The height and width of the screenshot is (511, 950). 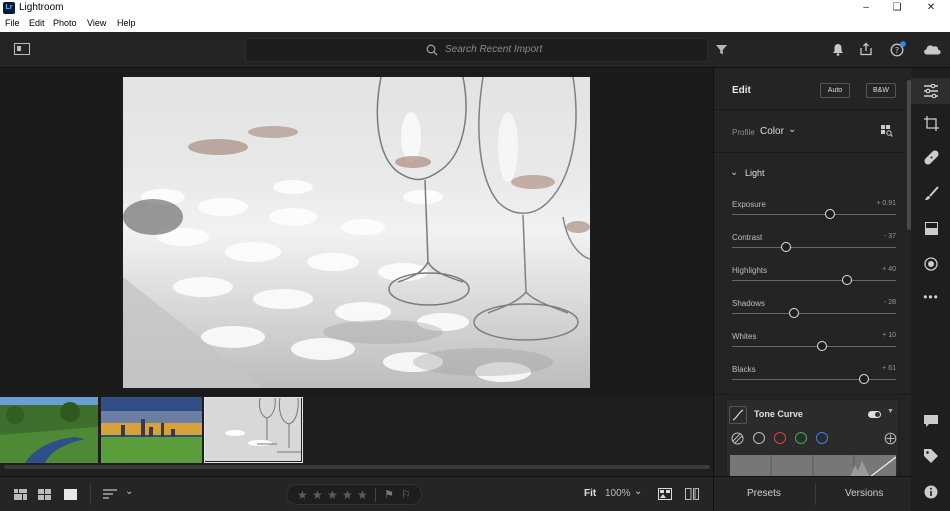 I want to click on linear-gradient-icon, so click(x=931, y=231).